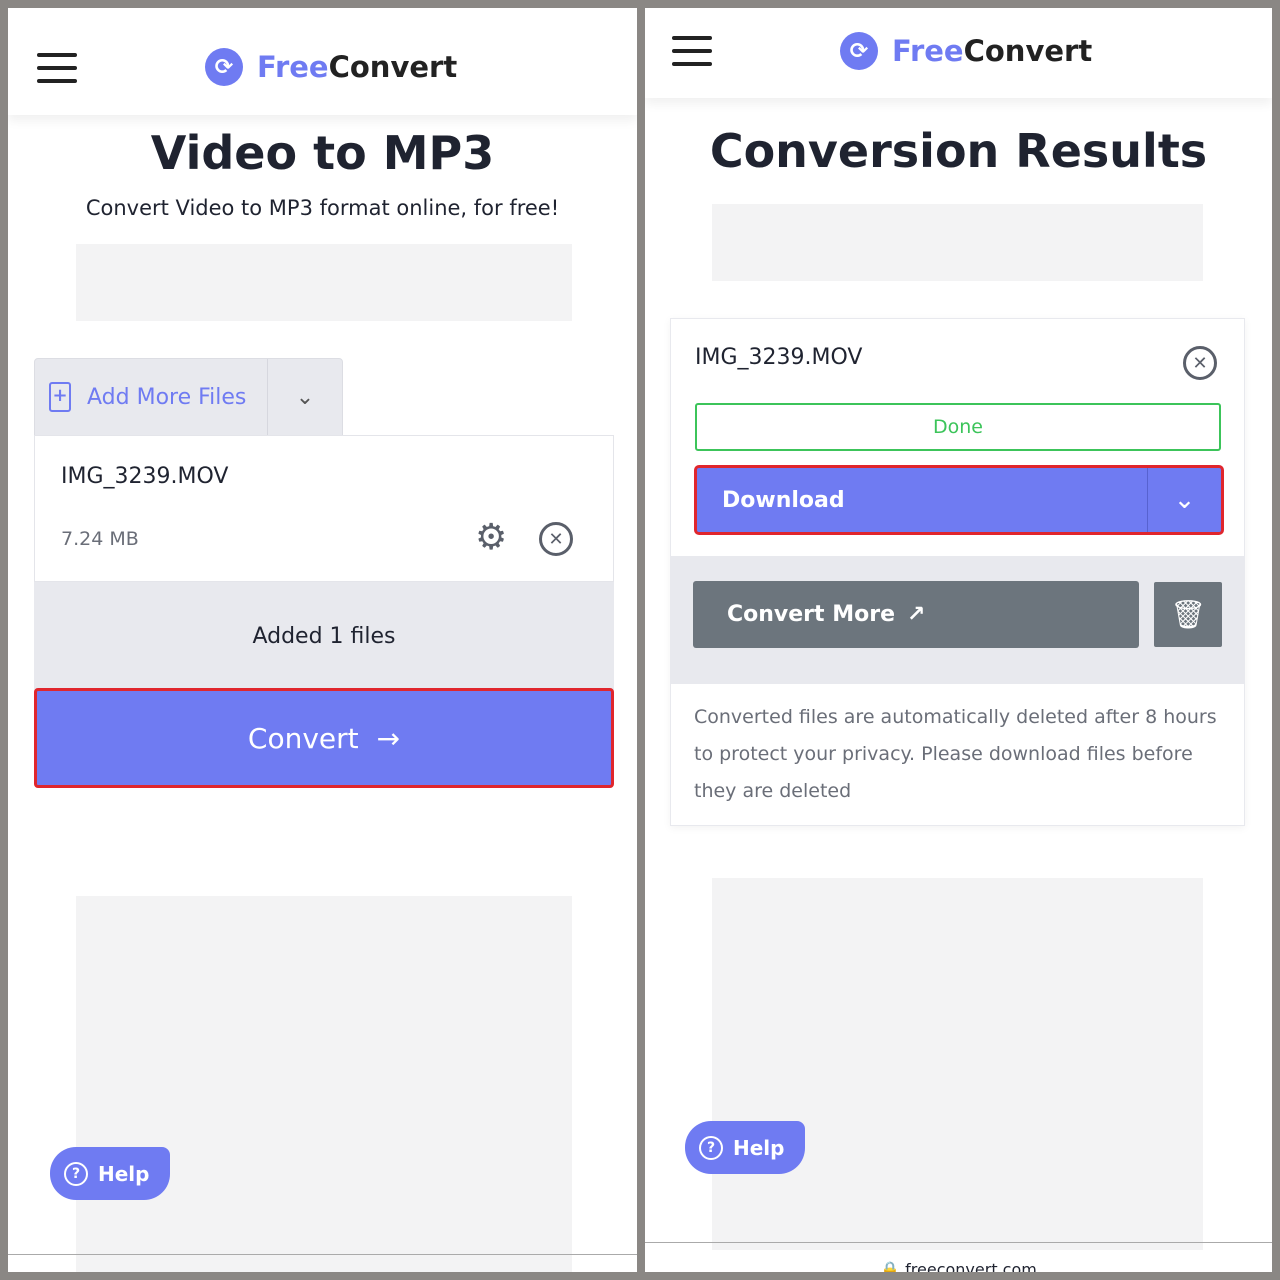 This screenshot has width=1280, height=1280. I want to click on external-link-icon: ↗, so click(916, 614).